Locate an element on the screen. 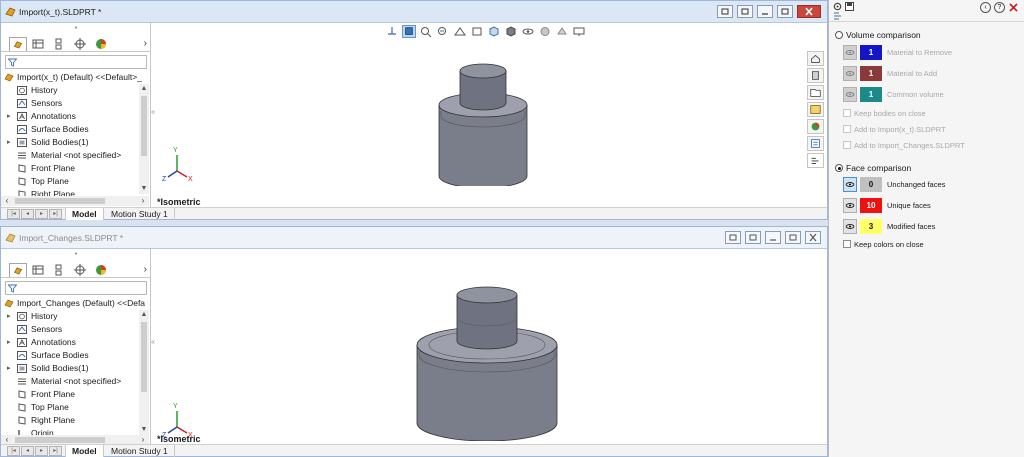 The image size is (1024, 457). keep-colors-checkbox: Keep colors on close is located at coordinates (883, 245).